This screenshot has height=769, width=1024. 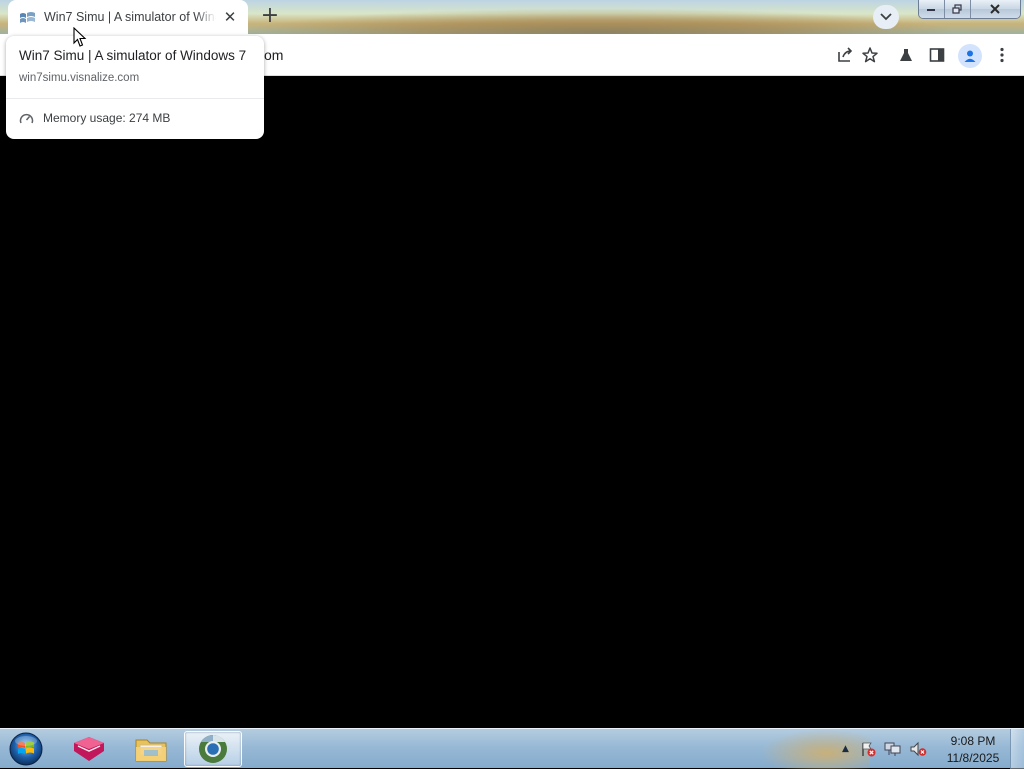 What do you see at coordinates (133, 55) in the screenshot?
I see `hover-card-title: Win7 Simu | A simulator of Windows 7` at bounding box center [133, 55].